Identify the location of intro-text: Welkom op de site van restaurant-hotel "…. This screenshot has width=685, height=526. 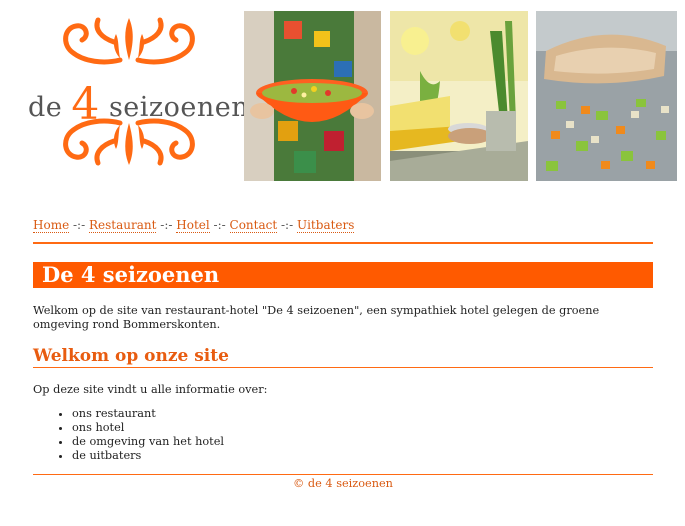
(316, 317).